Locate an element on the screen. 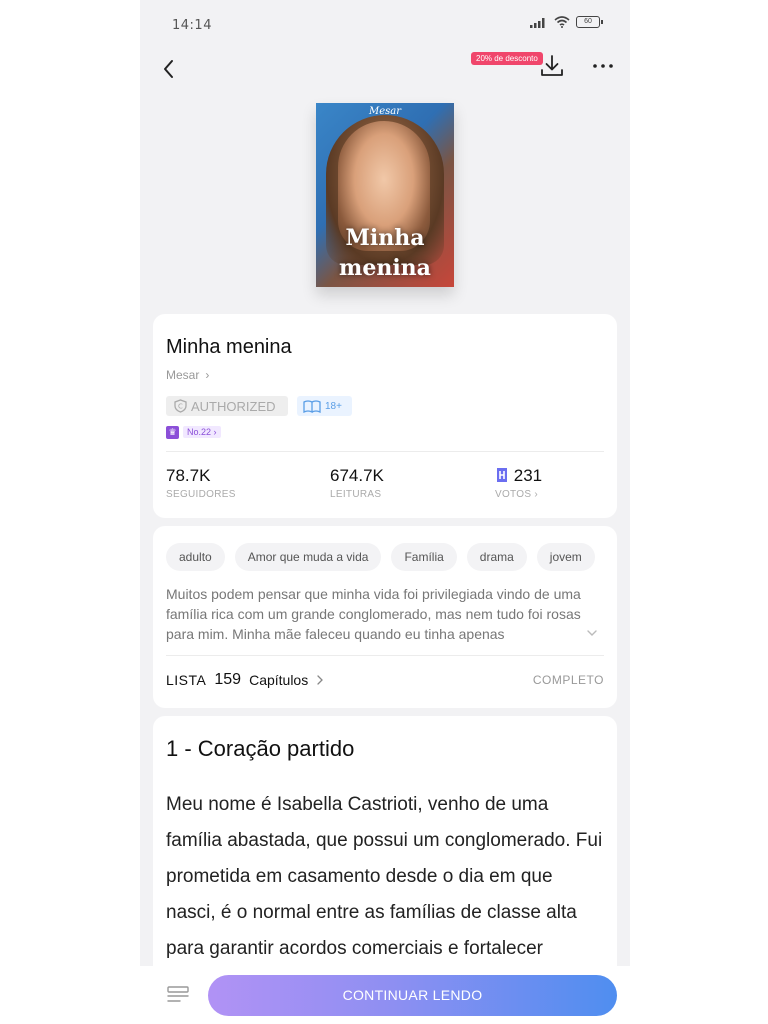 The width and height of the screenshot is (768, 1024). votes-row: 231 is located at coordinates (518, 476).